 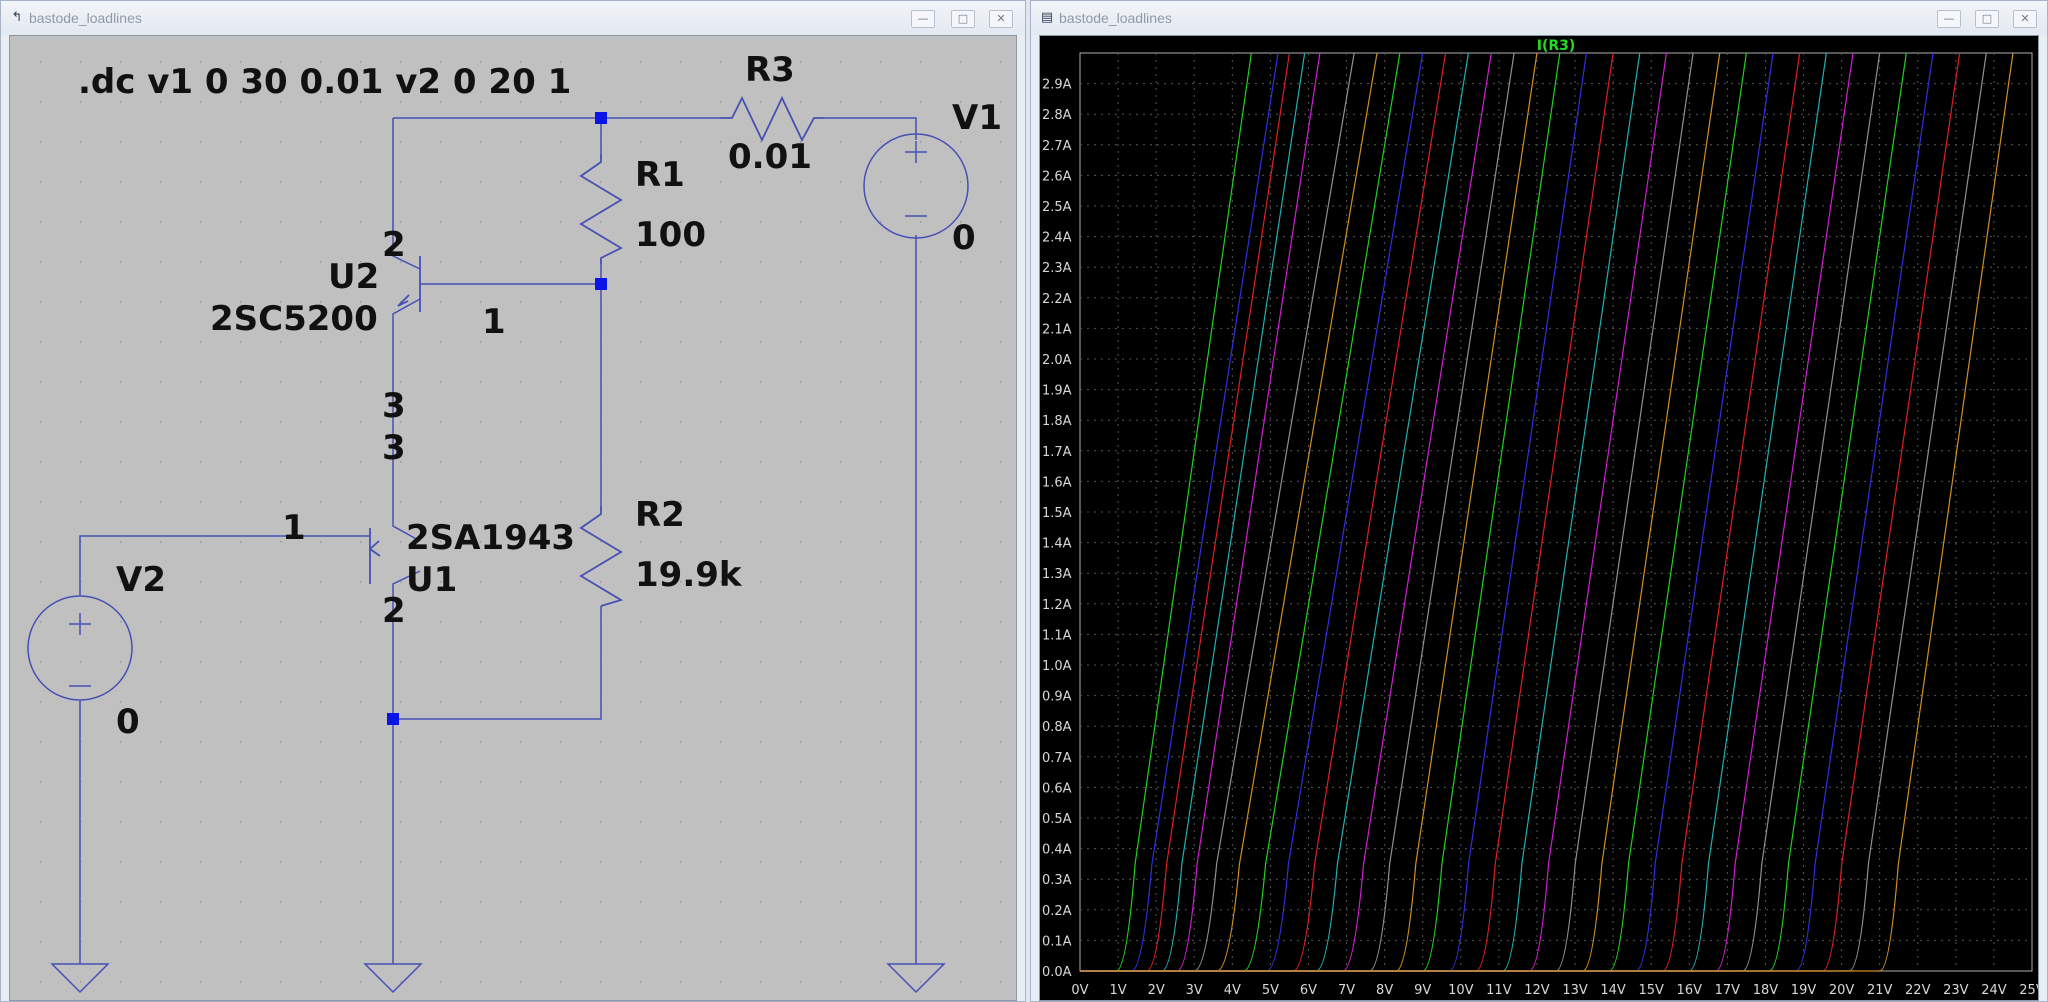 What do you see at coordinates (393, 978) in the screenshot?
I see `ground-symbol-u1` at bounding box center [393, 978].